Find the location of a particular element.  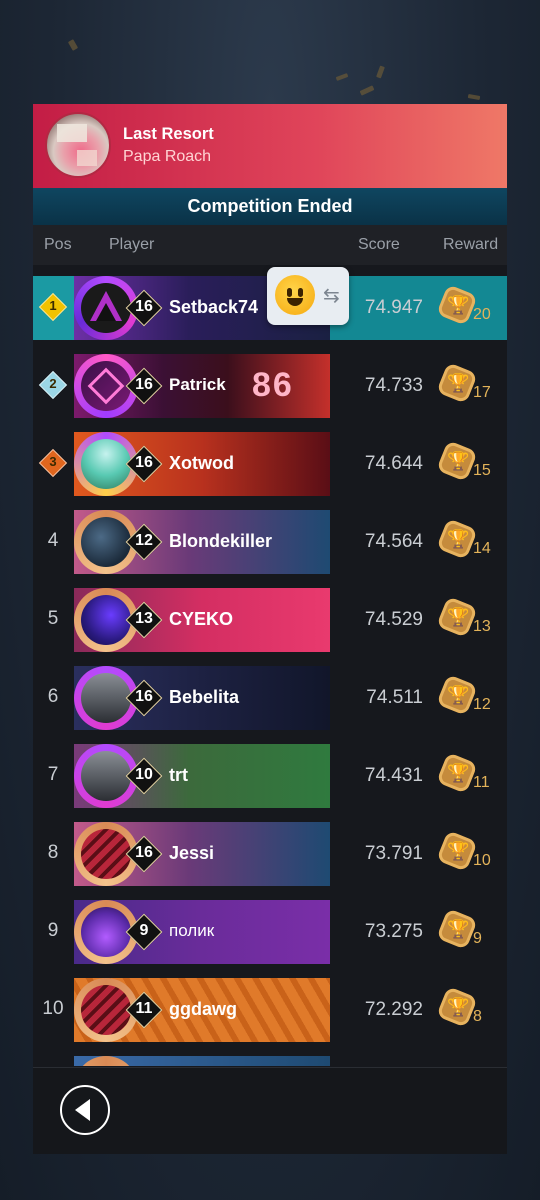

reward-value: 8 is located at coordinates (477, 1016).